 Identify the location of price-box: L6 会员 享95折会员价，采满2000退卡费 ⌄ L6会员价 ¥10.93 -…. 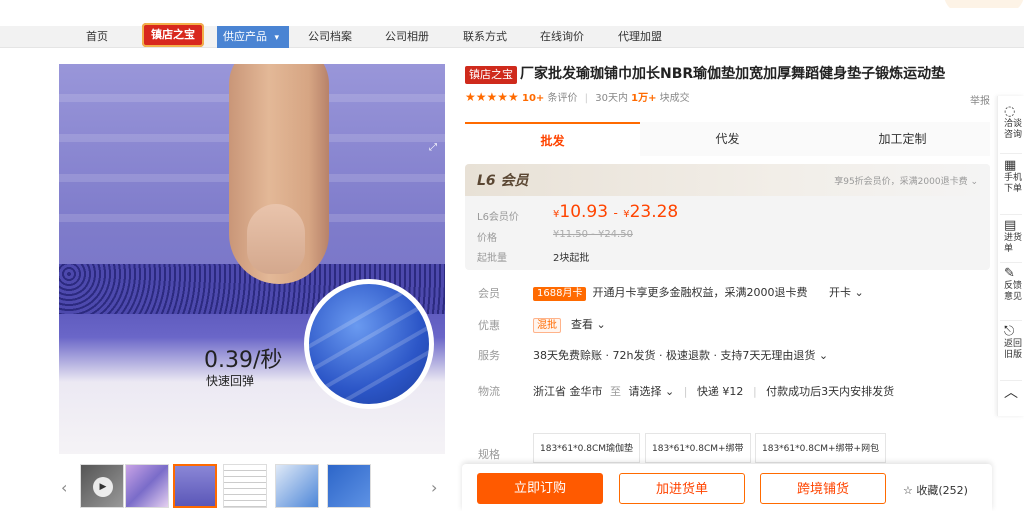
(727, 217).